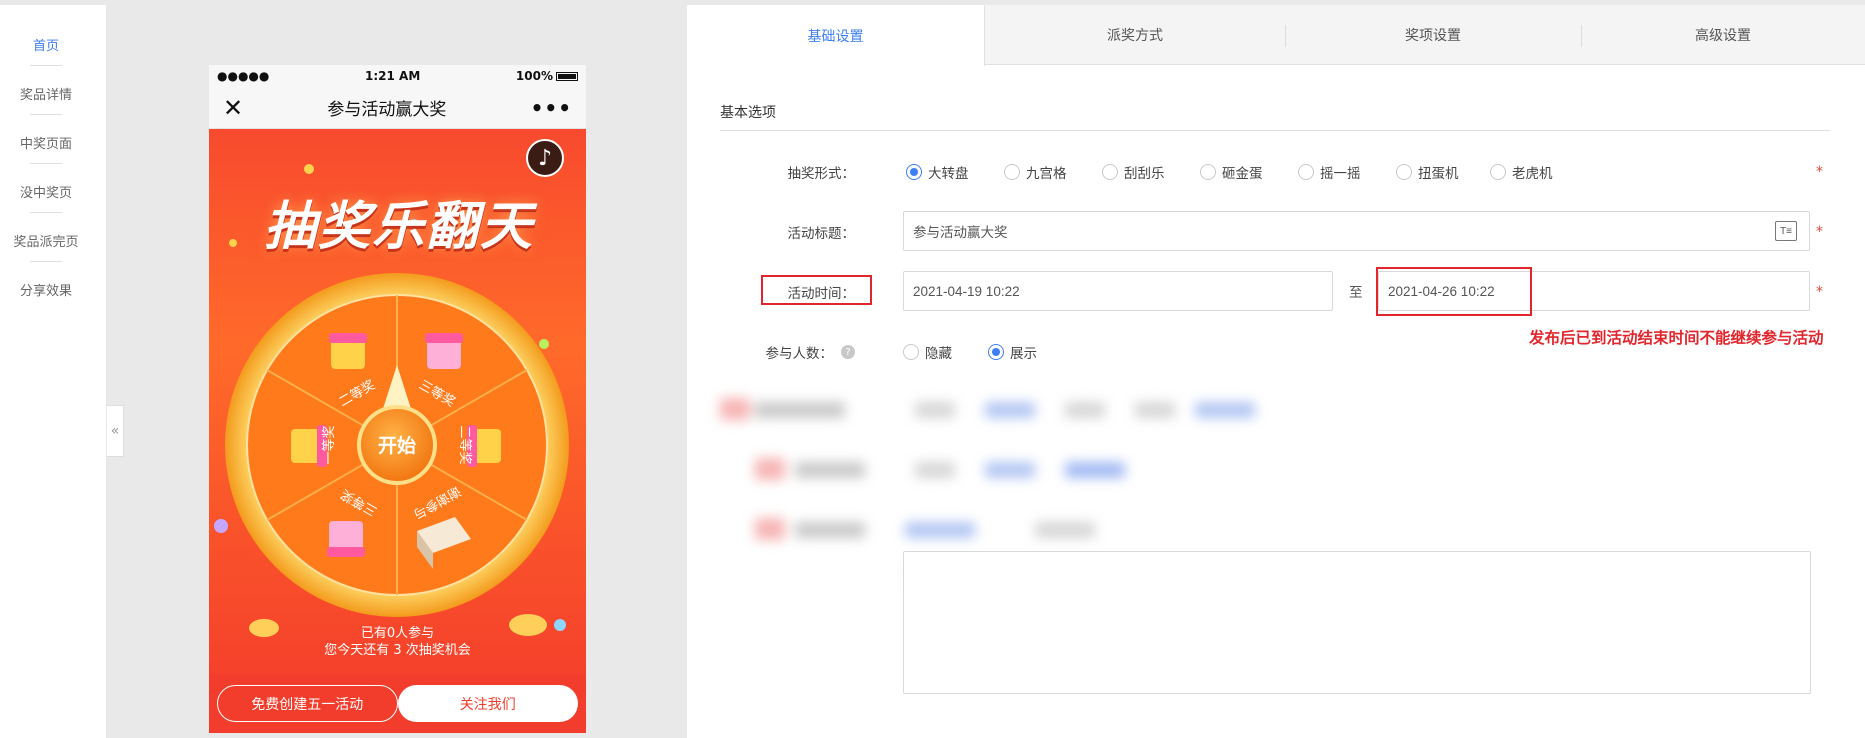 This screenshot has height=738, width=1865. Describe the element at coordinates (46, 240) in the screenshot. I see `nav-item-prizes-gone-page: 奖品派完页` at that location.